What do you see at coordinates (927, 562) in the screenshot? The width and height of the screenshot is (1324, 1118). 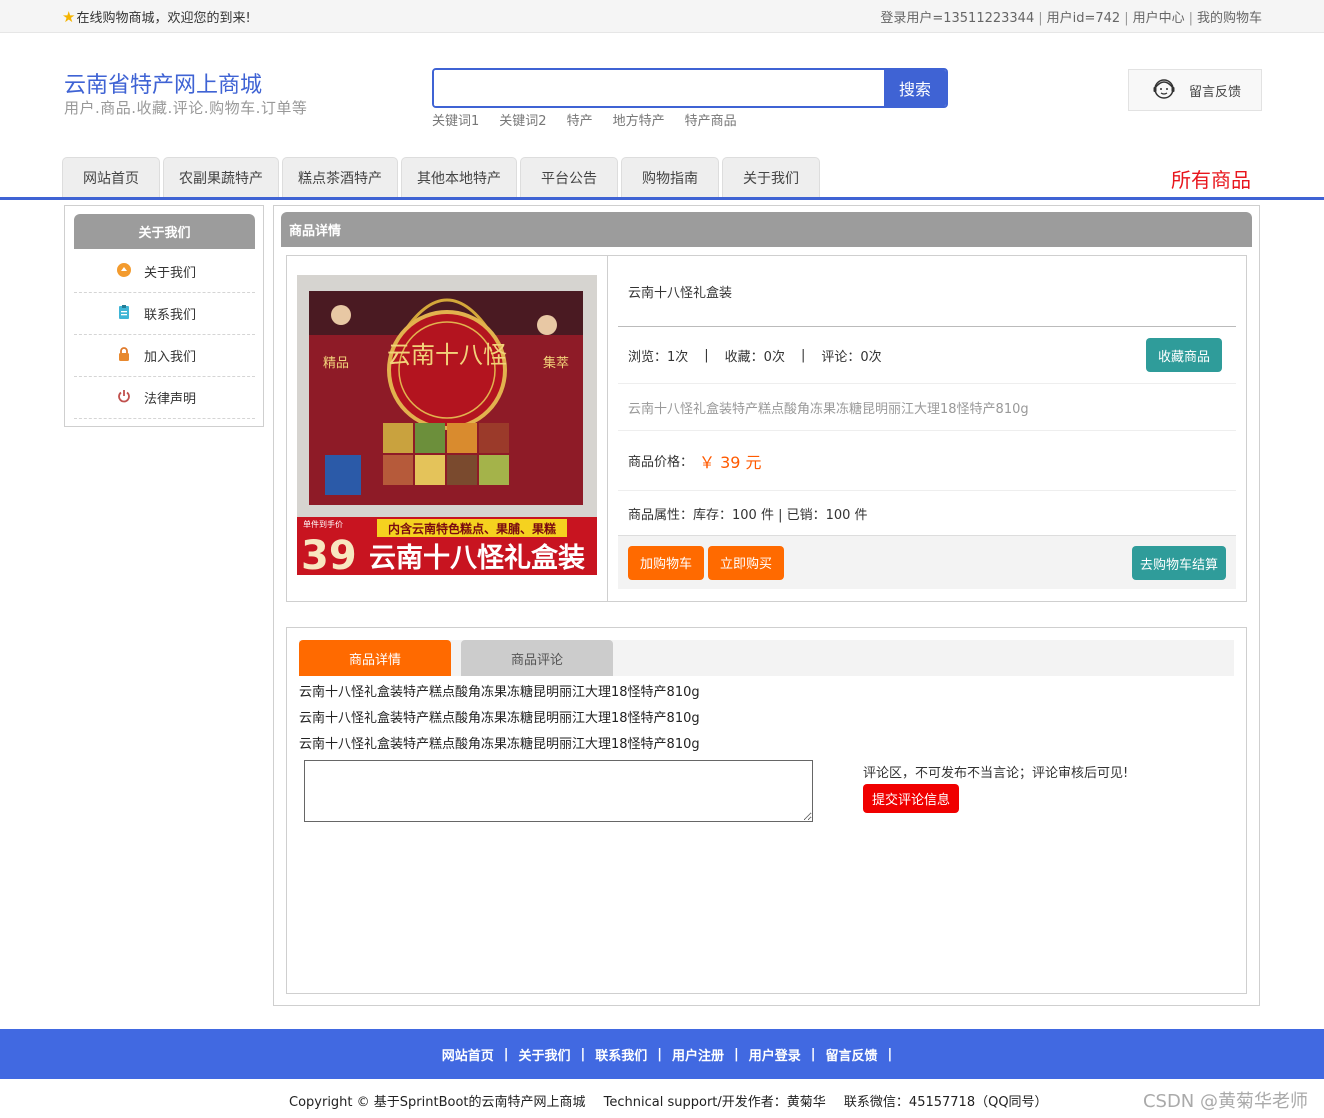 I see `product-actions: 加购物车 立即购买 去购物车结算` at bounding box center [927, 562].